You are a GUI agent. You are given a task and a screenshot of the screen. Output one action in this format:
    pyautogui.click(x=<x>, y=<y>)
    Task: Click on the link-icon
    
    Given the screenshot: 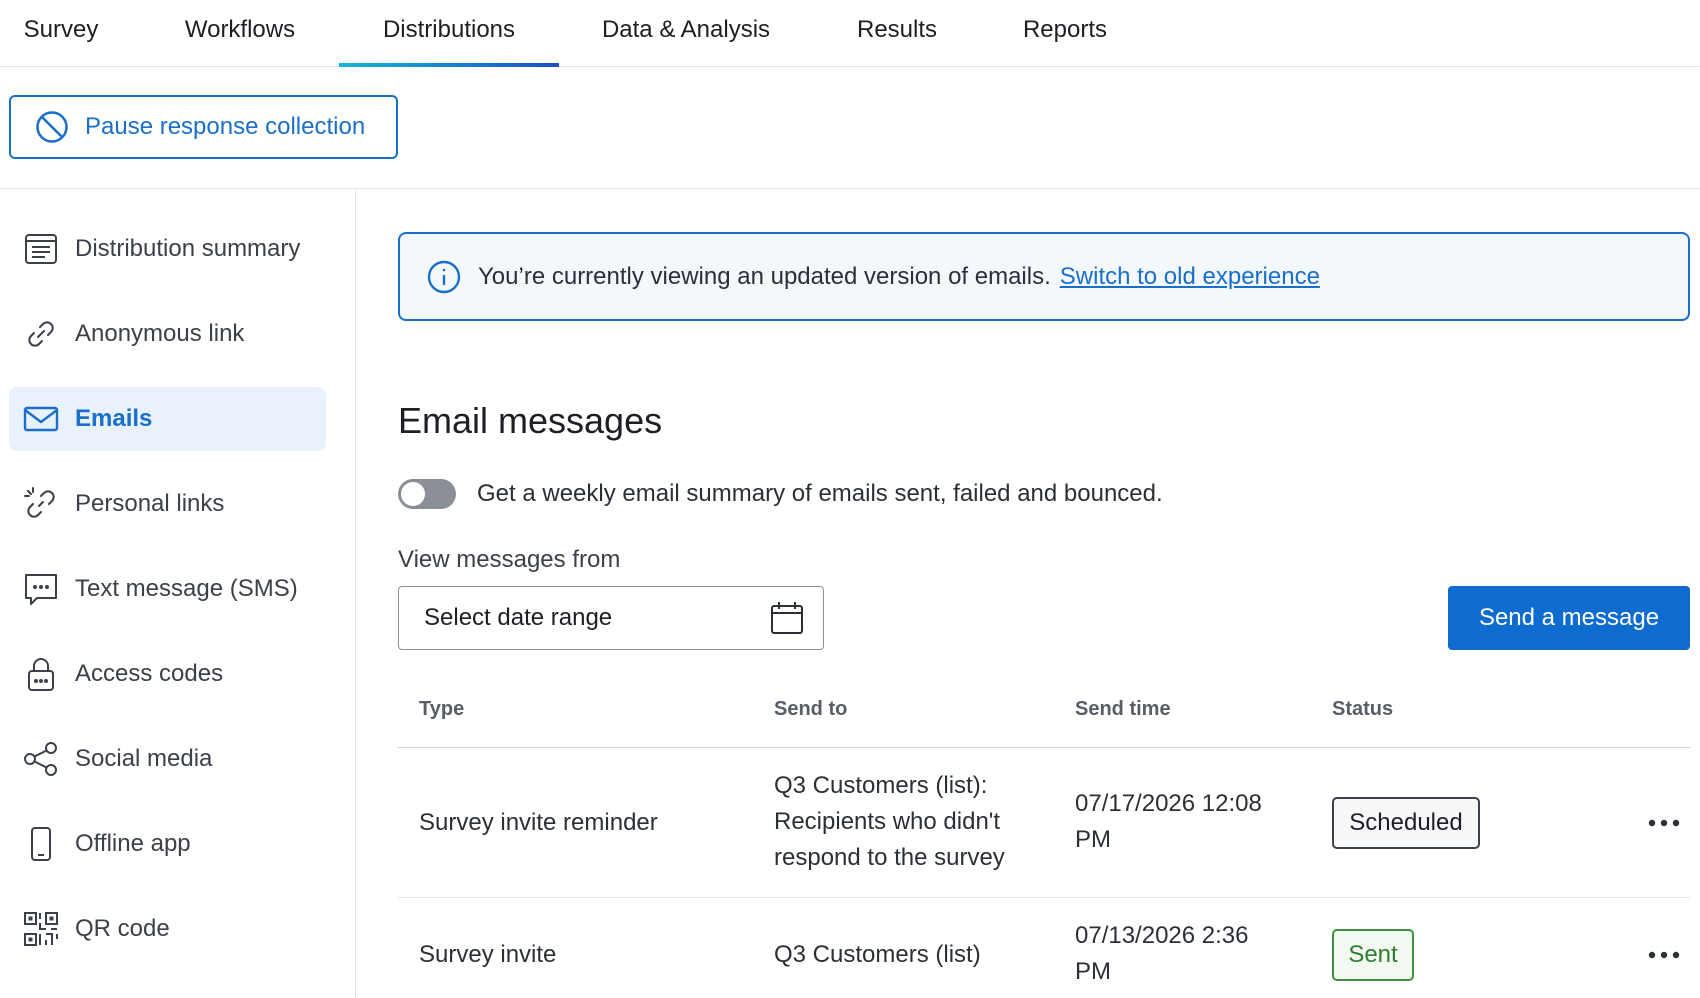 What is the action you would take?
    pyautogui.click(x=41, y=334)
    